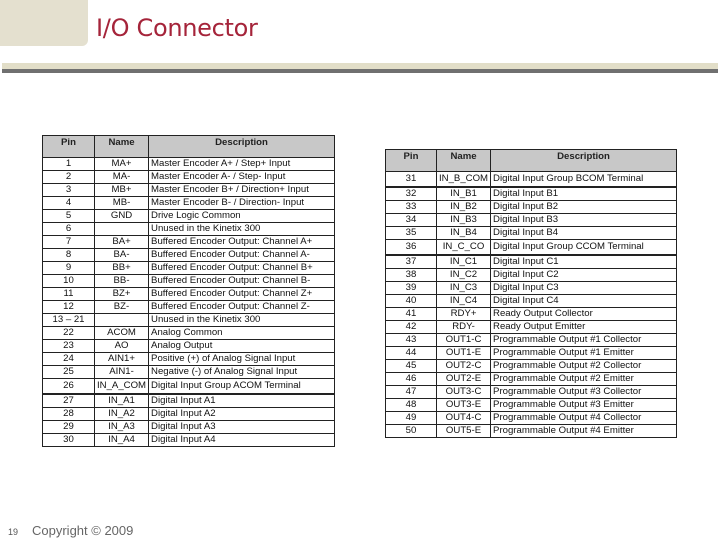 This screenshot has width=720, height=540. Describe the element at coordinates (463, 193) in the screenshot. I see `name-cell: IN_B1` at that location.